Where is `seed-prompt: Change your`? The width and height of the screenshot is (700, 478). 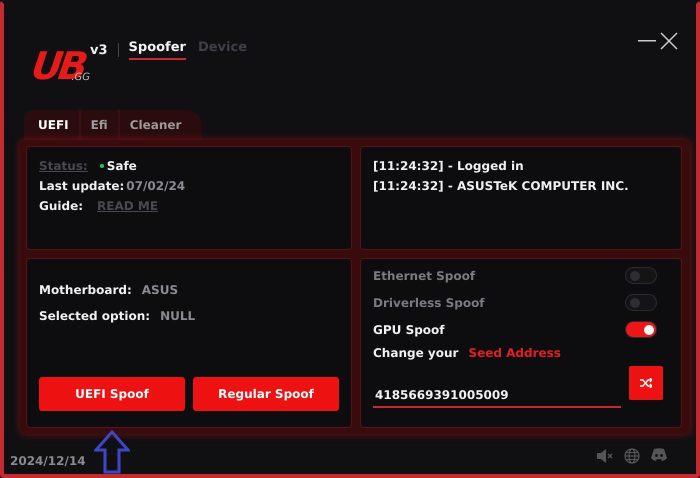 seed-prompt: Change your is located at coordinates (415, 353).